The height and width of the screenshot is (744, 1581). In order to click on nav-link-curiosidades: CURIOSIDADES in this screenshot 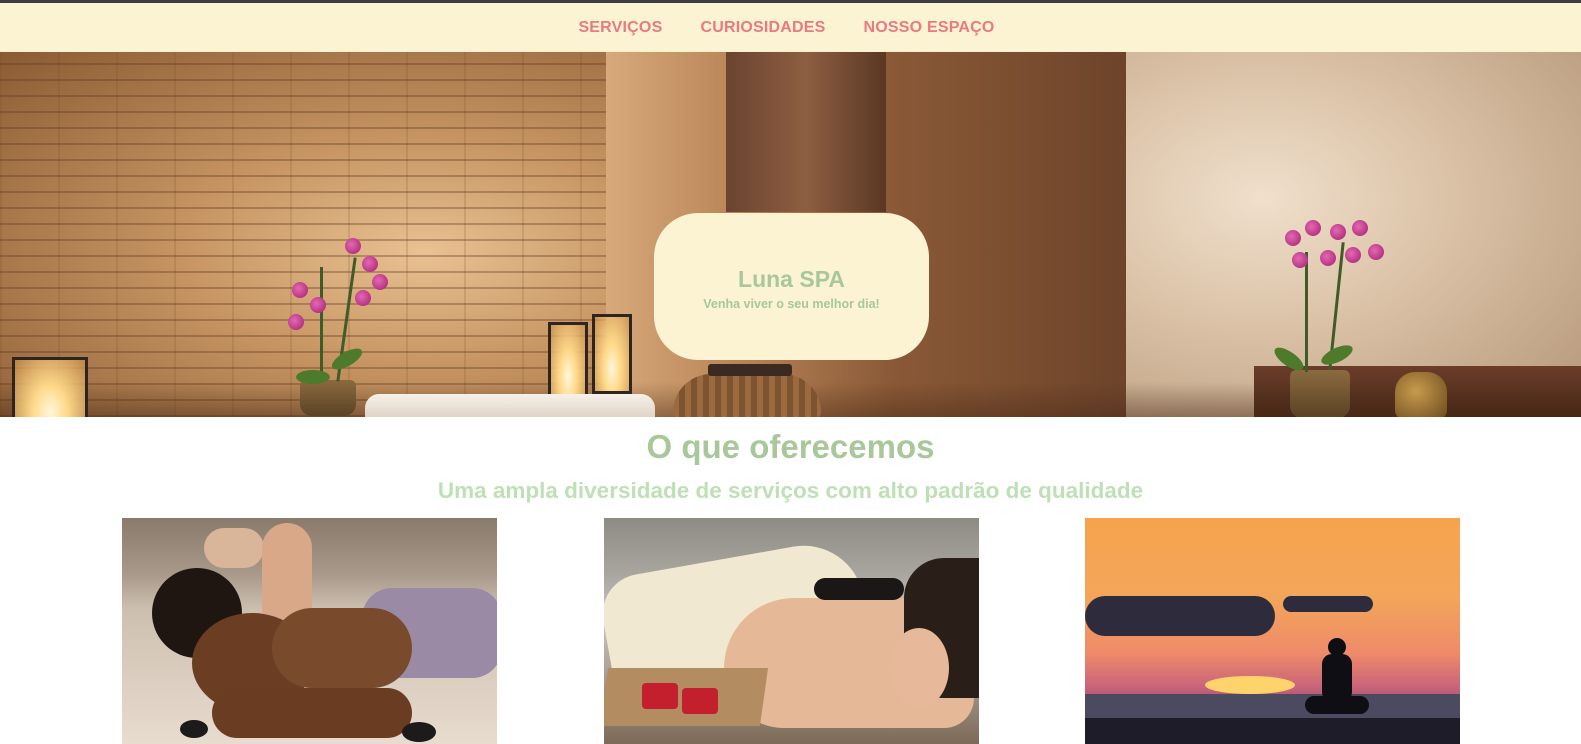, I will do `click(762, 28)`.